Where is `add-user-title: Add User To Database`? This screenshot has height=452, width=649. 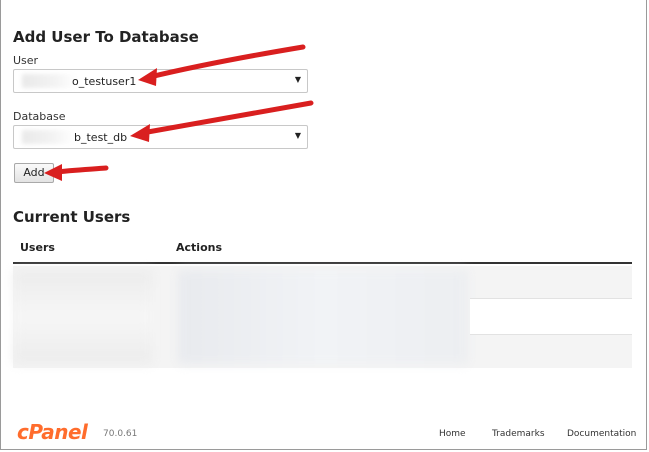
add-user-title: Add User To Database is located at coordinates (106, 37).